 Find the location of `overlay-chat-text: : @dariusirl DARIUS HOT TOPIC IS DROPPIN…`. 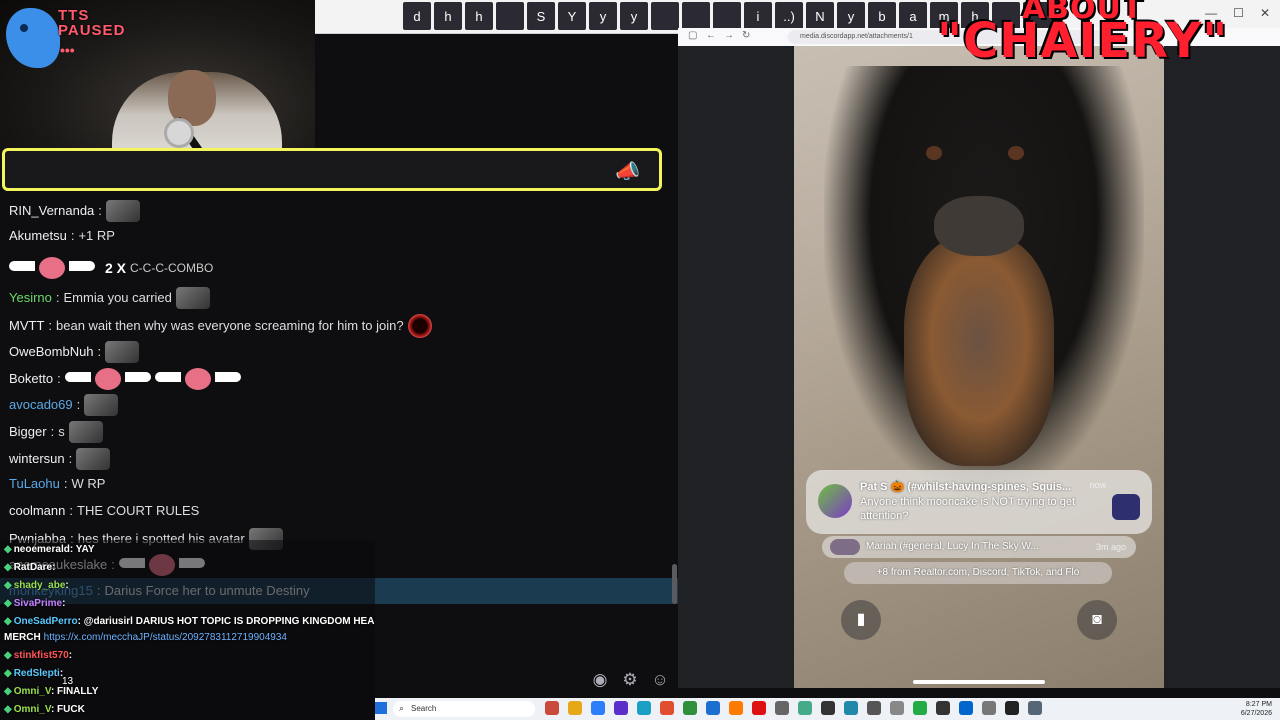

overlay-chat-text: : @dariusirl DARIUS HOT TOPIC IS DROPPIN… is located at coordinates (226, 621).